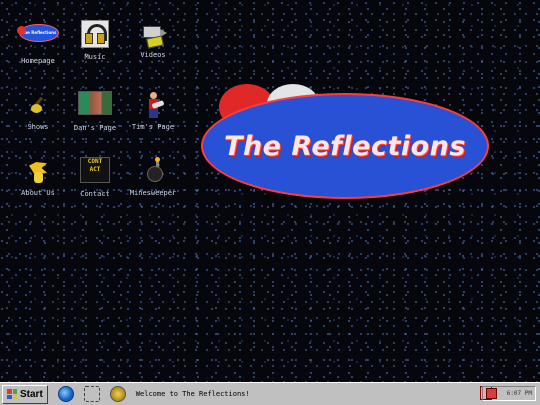  Describe the element at coordinates (153, 193) in the screenshot. I see `icon-label: Minesweeper` at that location.